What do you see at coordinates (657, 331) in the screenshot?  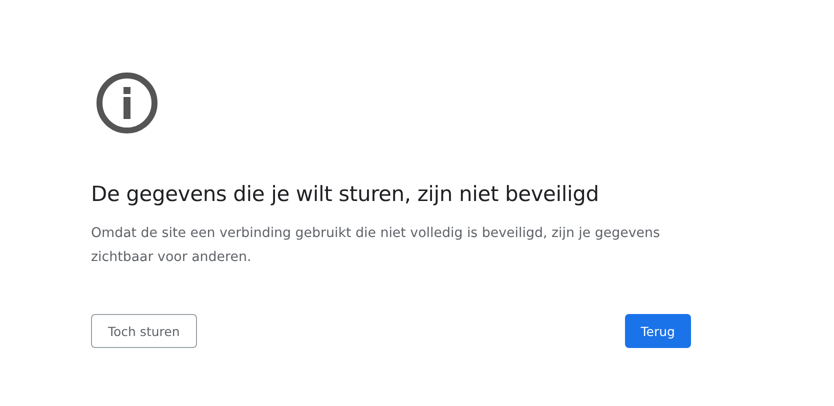 I see `back-button: Terug` at bounding box center [657, 331].